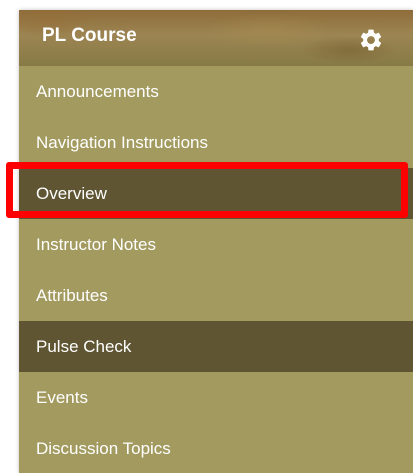 This screenshot has width=413, height=473. I want to click on gear-icon, so click(371, 40).